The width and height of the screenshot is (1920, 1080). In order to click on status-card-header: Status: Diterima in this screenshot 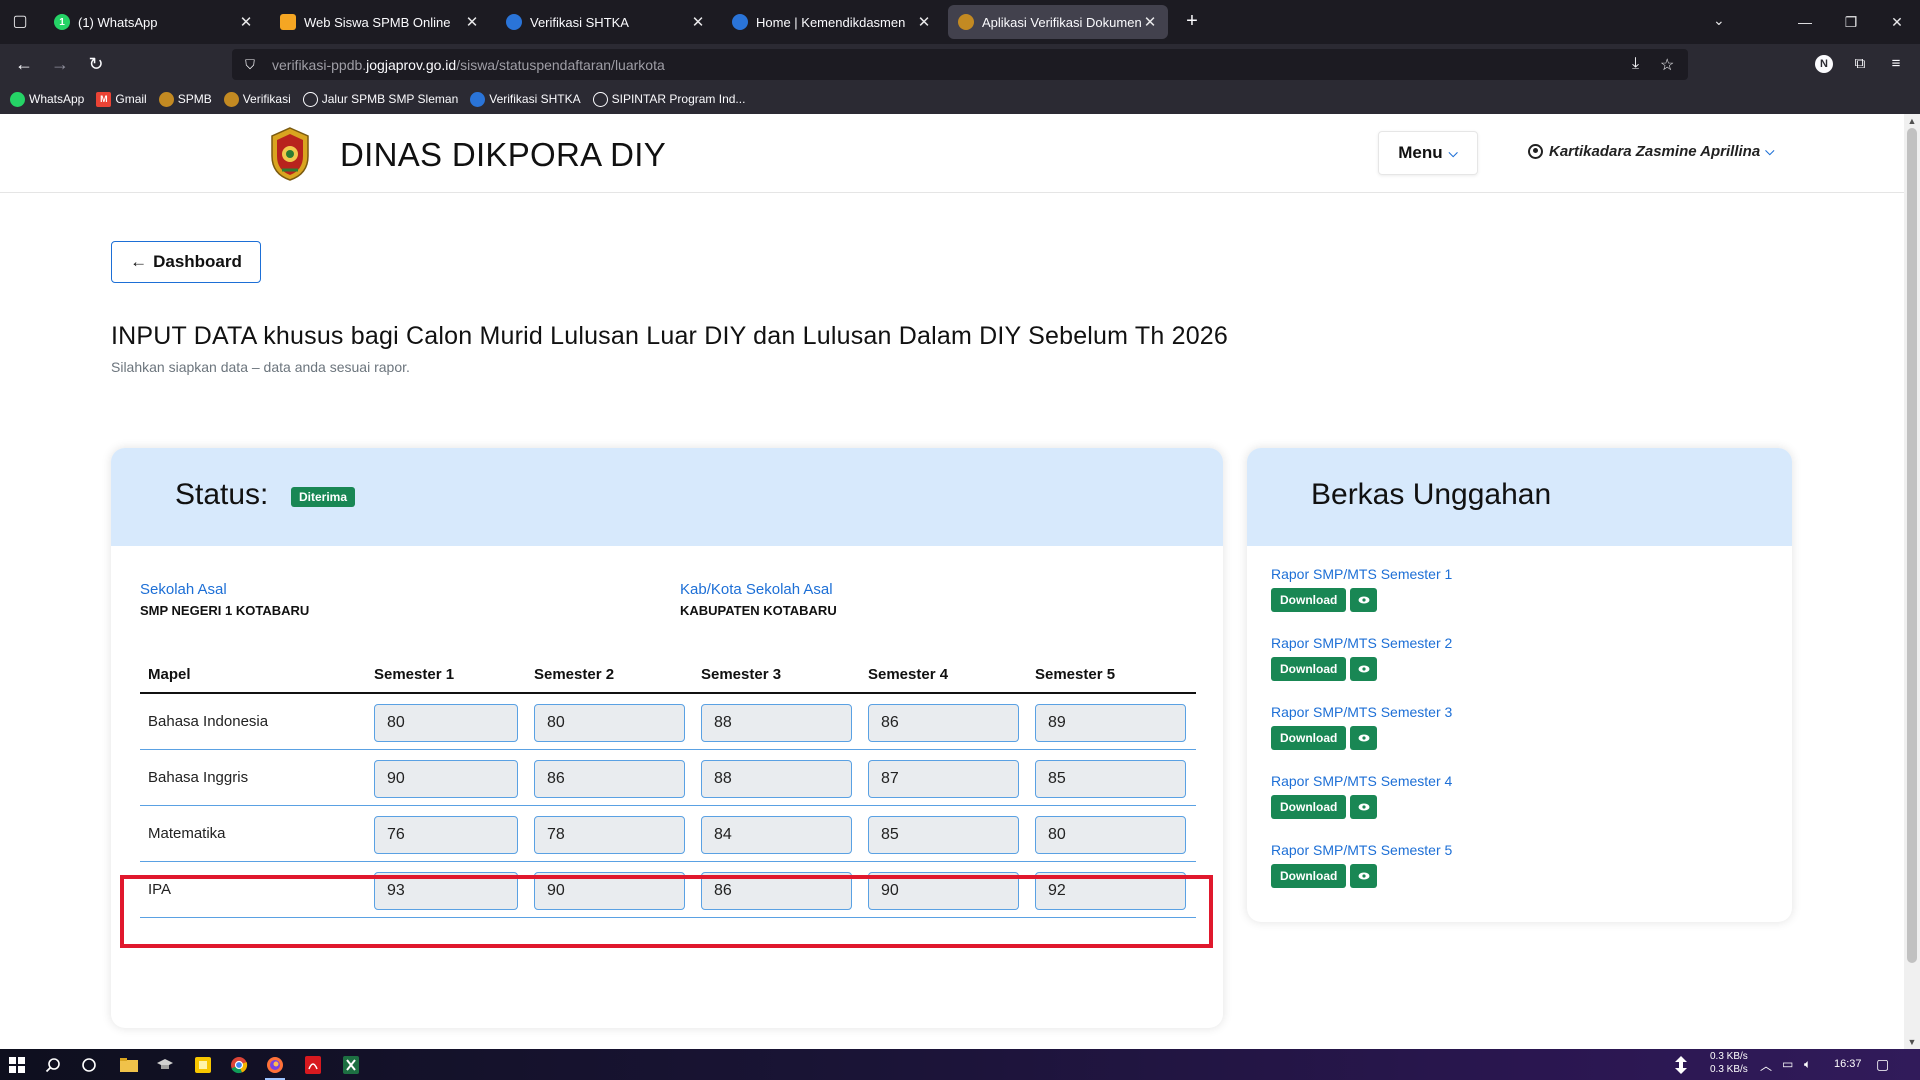, I will do `click(667, 497)`.